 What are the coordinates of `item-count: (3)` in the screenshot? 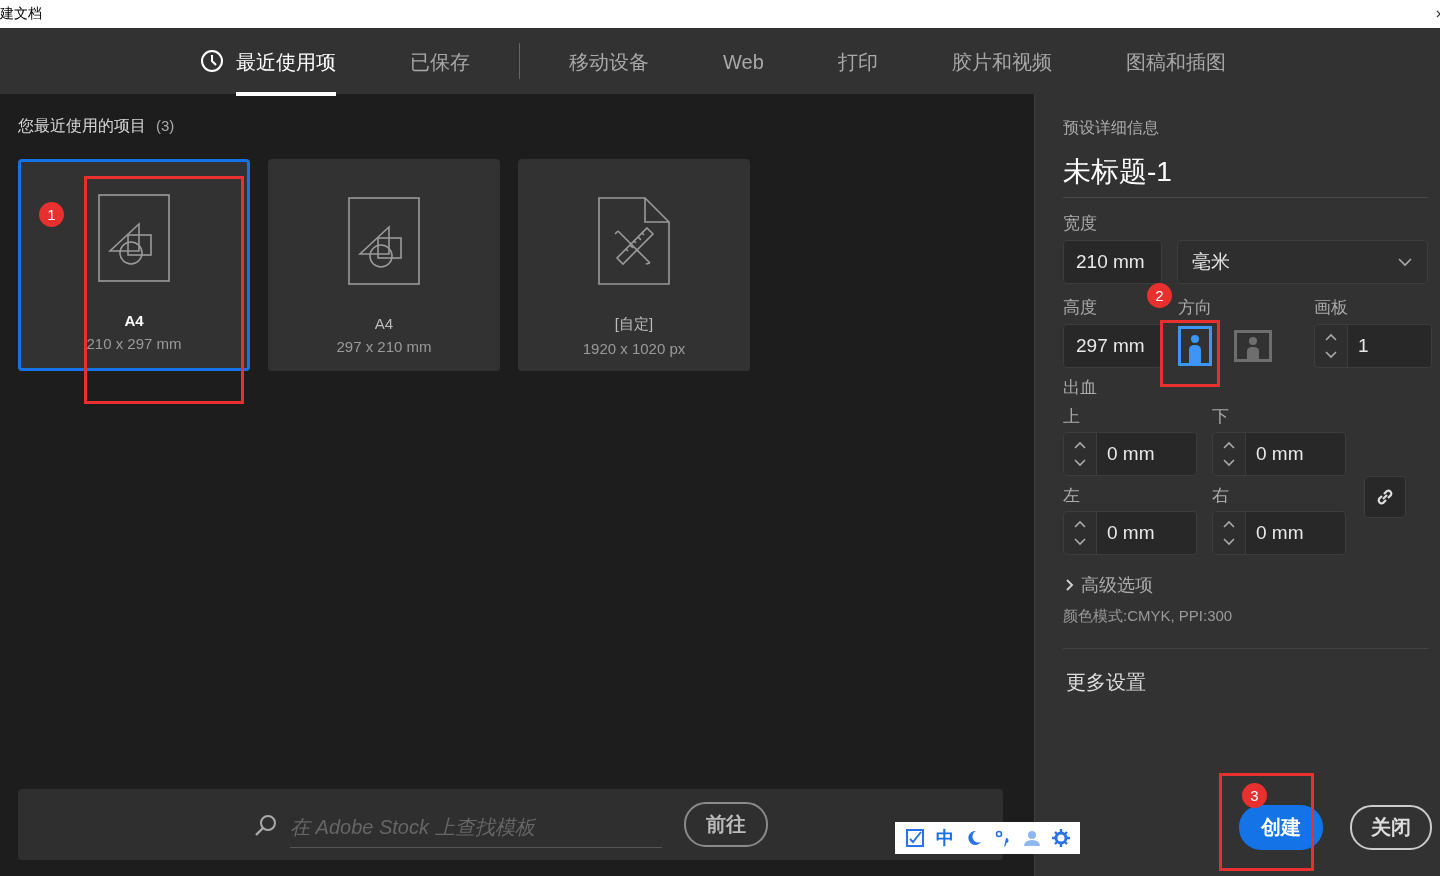 It's located at (165, 125).